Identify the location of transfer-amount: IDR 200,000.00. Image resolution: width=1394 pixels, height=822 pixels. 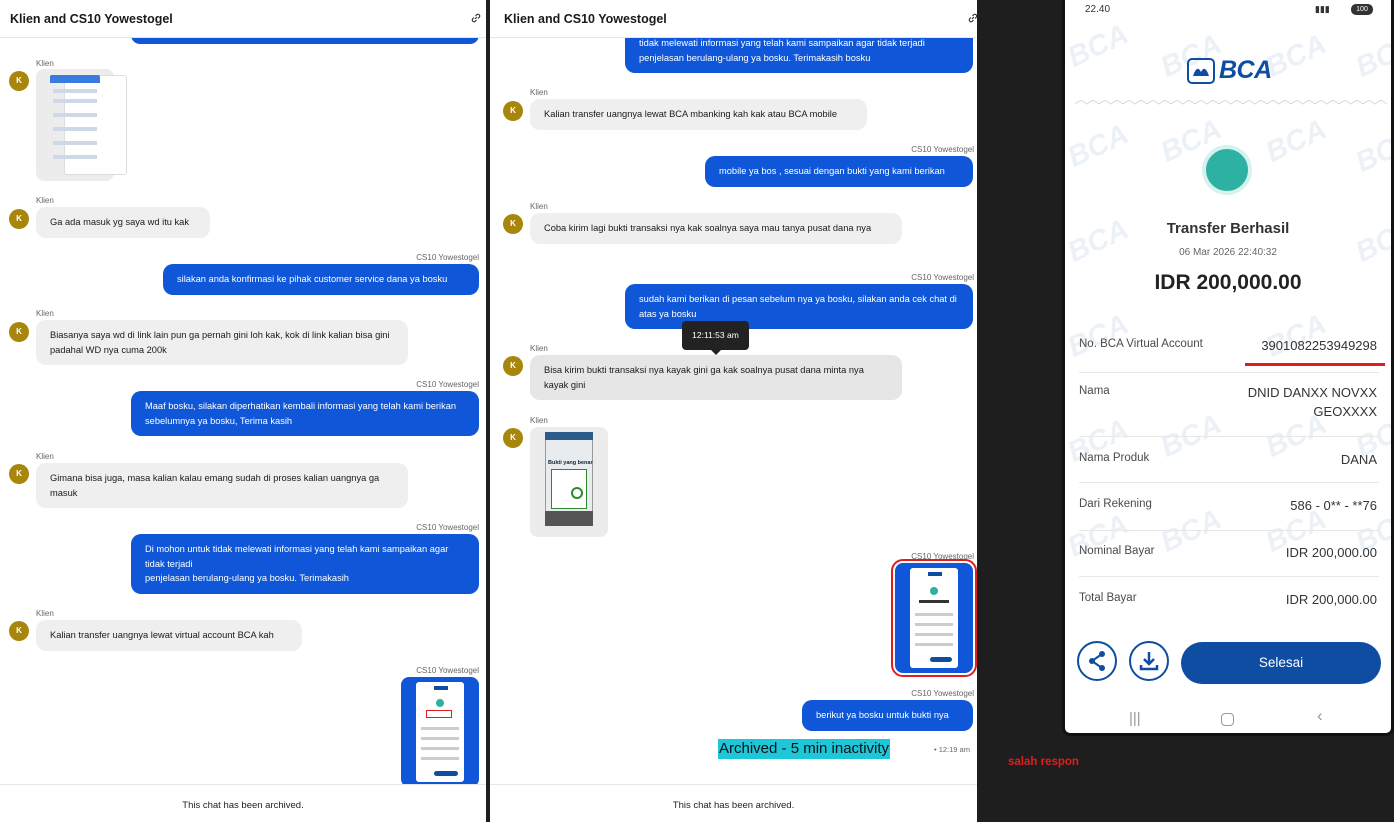
(1228, 282).